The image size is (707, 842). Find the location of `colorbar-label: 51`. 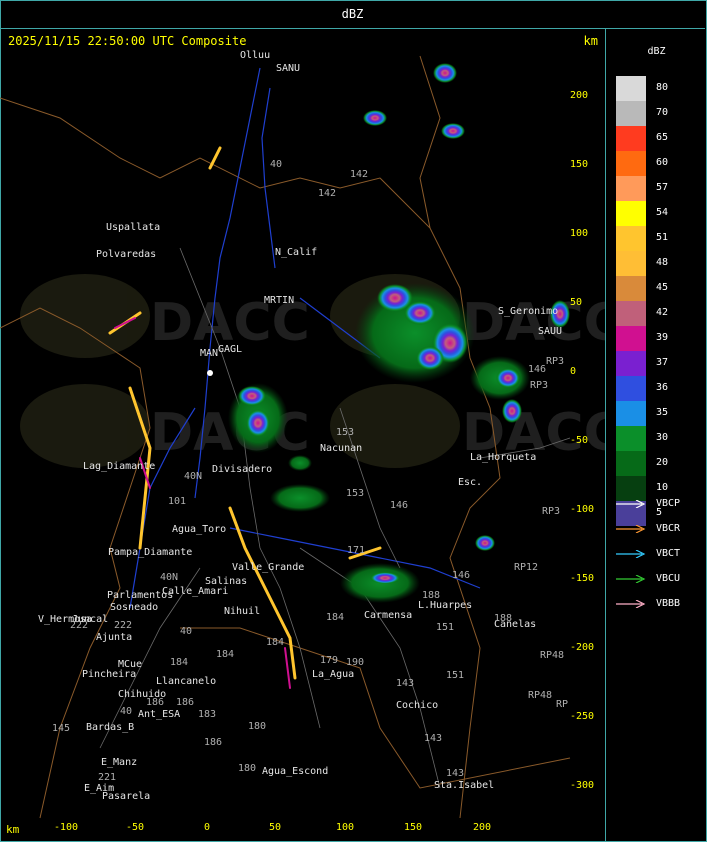

colorbar-label: 51 is located at coordinates (662, 237).